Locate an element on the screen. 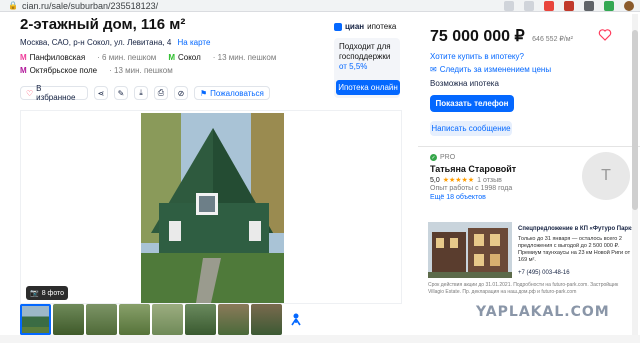  hide-button: ⊘ is located at coordinates (181, 93).